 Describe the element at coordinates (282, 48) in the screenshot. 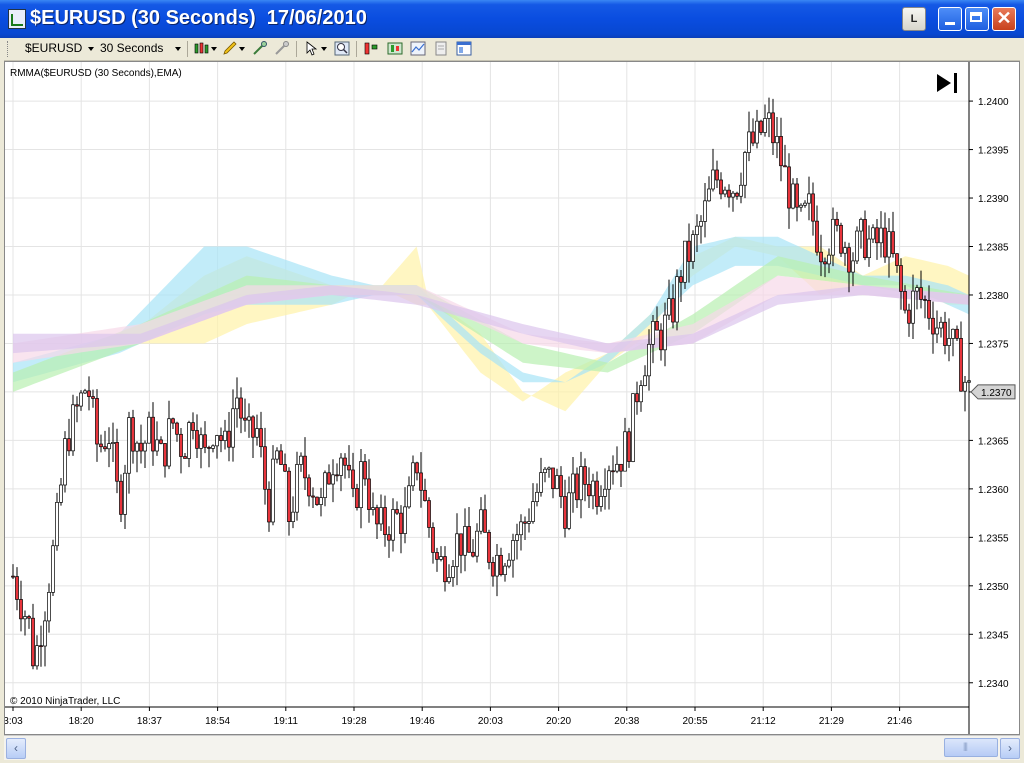

I see `zoom-out-icon` at that location.